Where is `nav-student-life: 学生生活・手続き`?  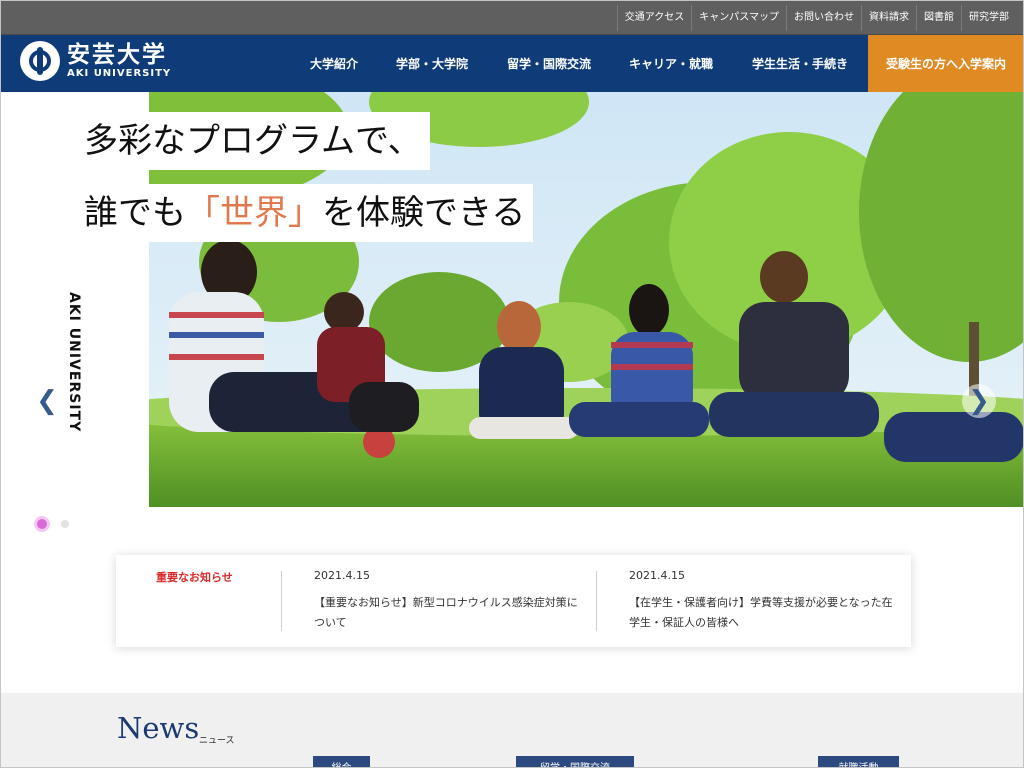 nav-student-life: 学生生活・手続き is located at coordinates (800, 63).